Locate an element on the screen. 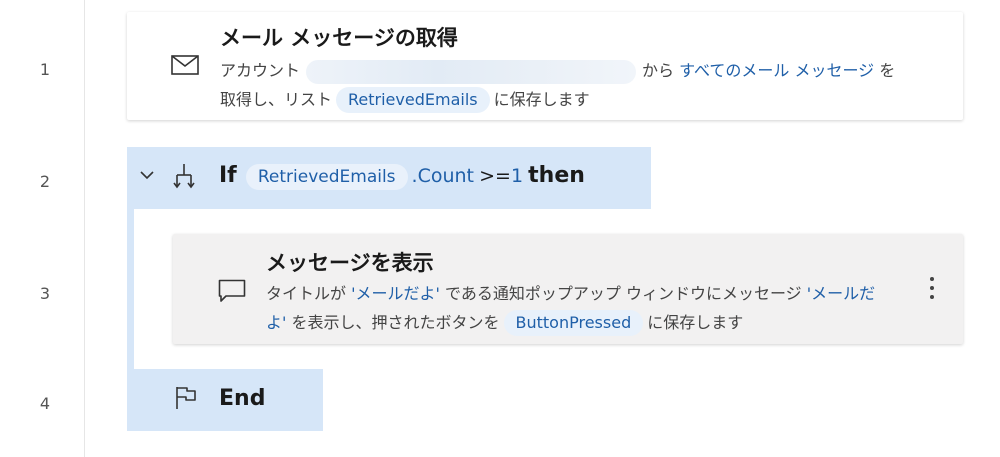 This screenshot has height=457, width=1000. keyword-then: then is located at coordinates (556, 175).